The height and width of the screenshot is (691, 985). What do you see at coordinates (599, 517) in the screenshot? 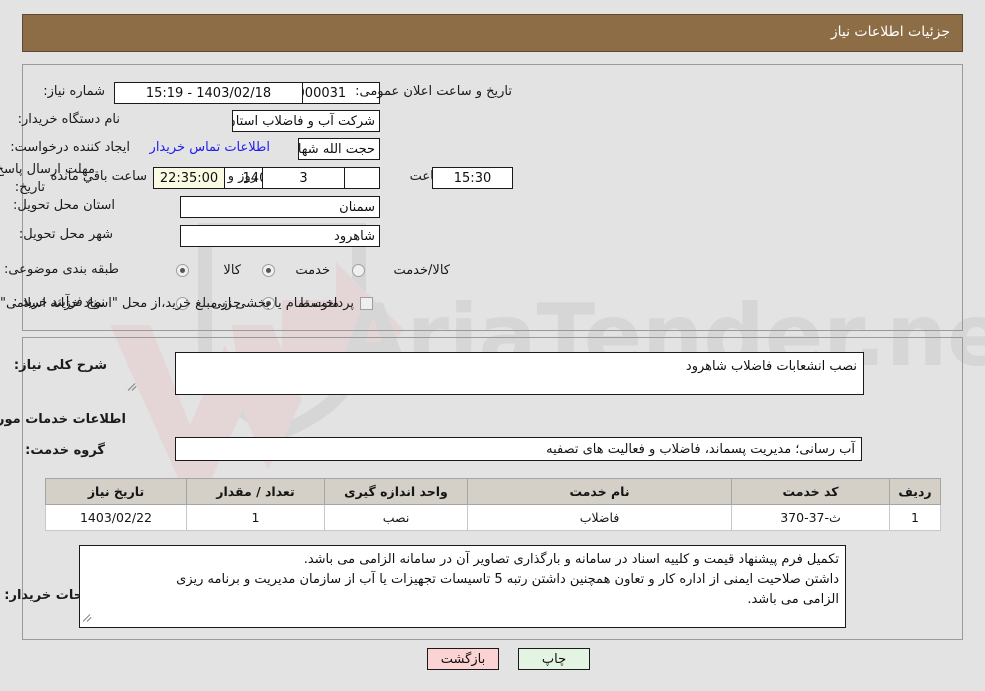
I see `cell-service-name: فاضلاب` at bounding box center [599, 517].